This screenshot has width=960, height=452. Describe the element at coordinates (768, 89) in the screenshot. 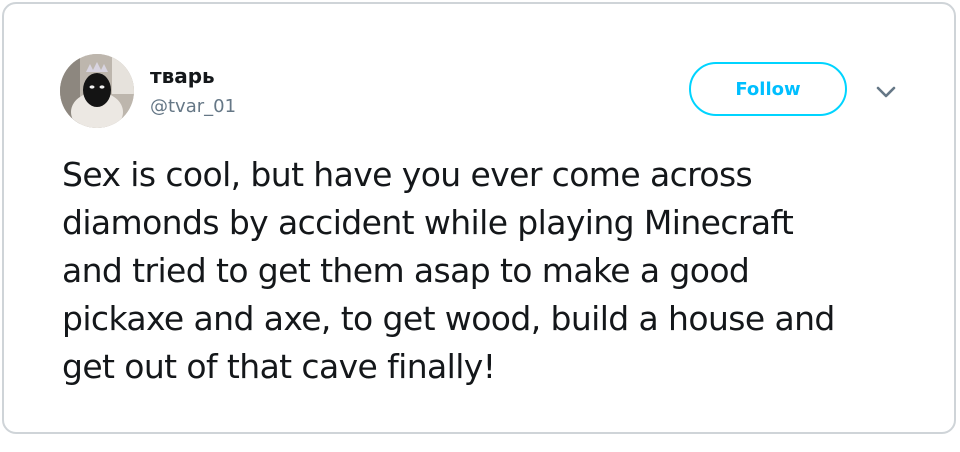

I see `follow-button: Follow` at that location.